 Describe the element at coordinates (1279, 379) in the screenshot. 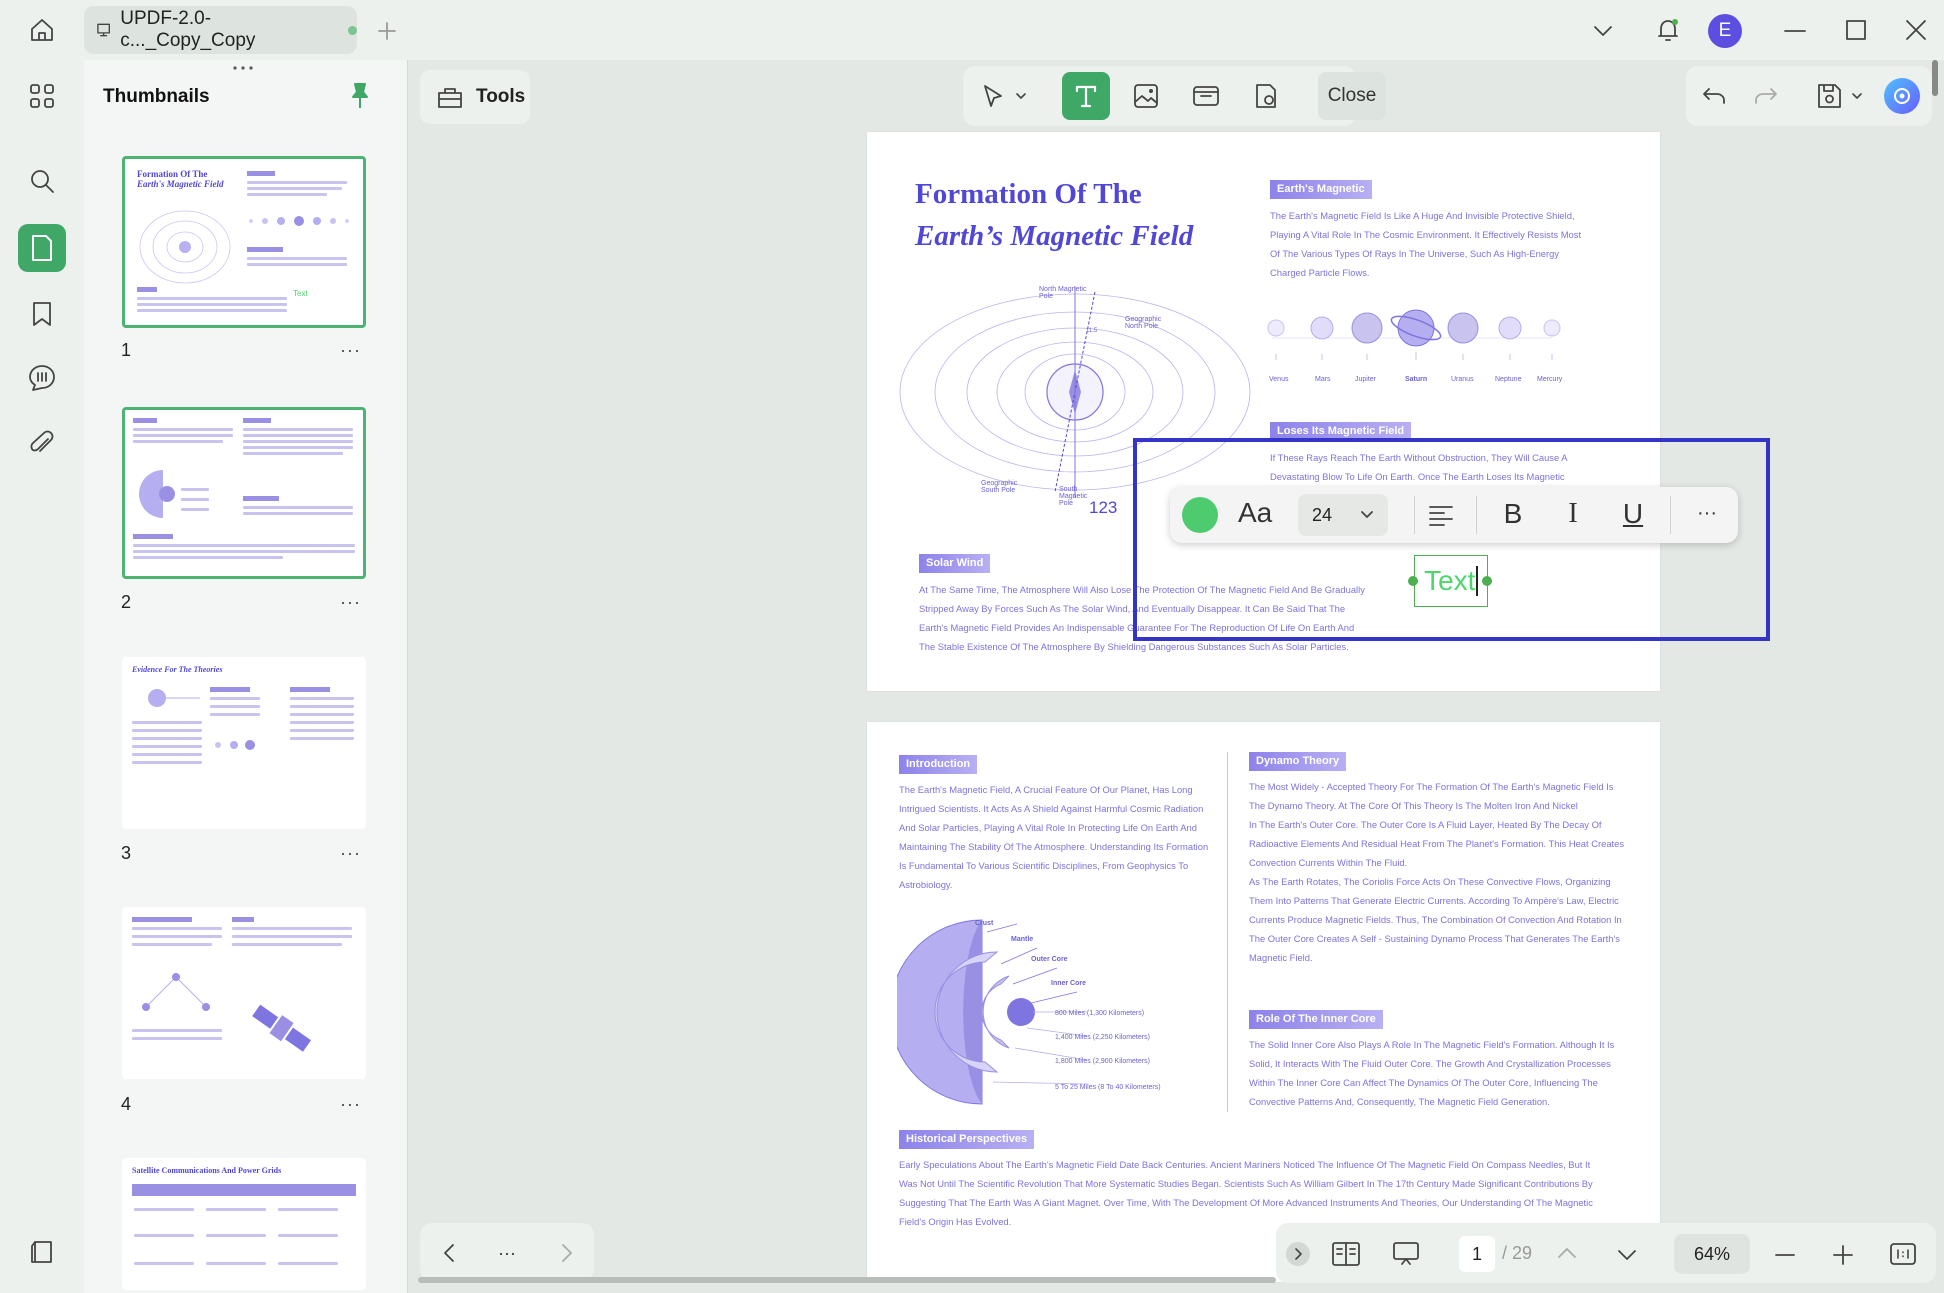

I see `planet-label: Venus` at that location.